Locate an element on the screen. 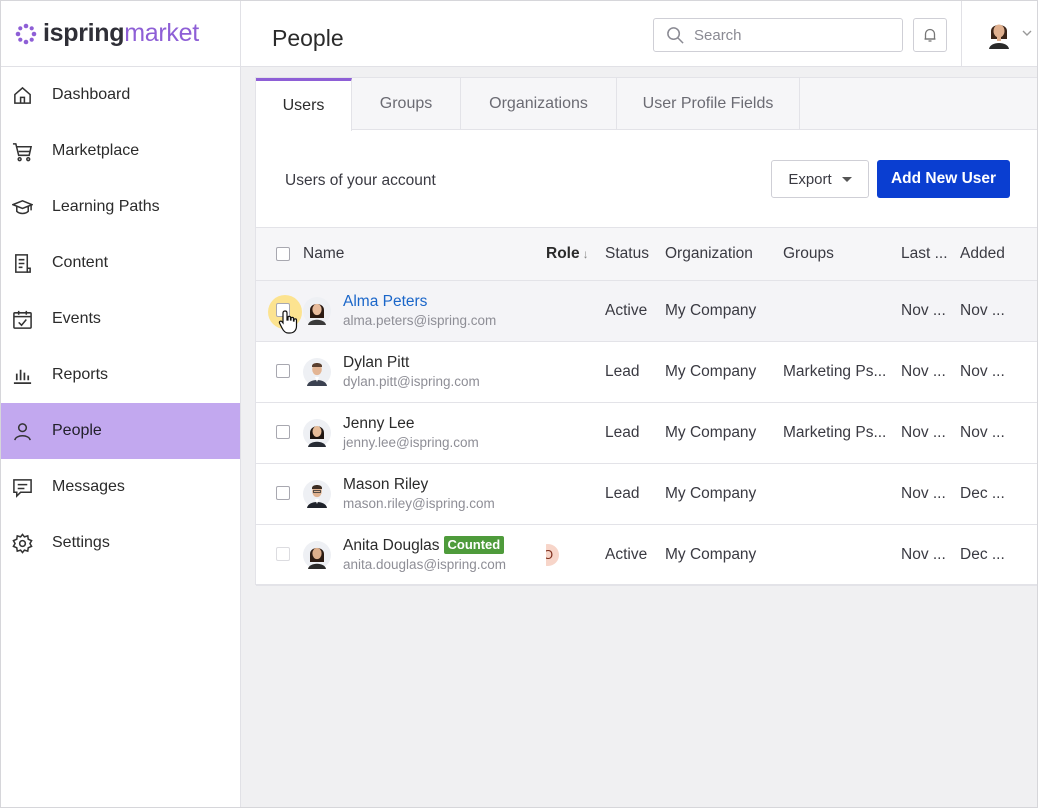  calendar-check-icon is located at coordinates (22, 319).